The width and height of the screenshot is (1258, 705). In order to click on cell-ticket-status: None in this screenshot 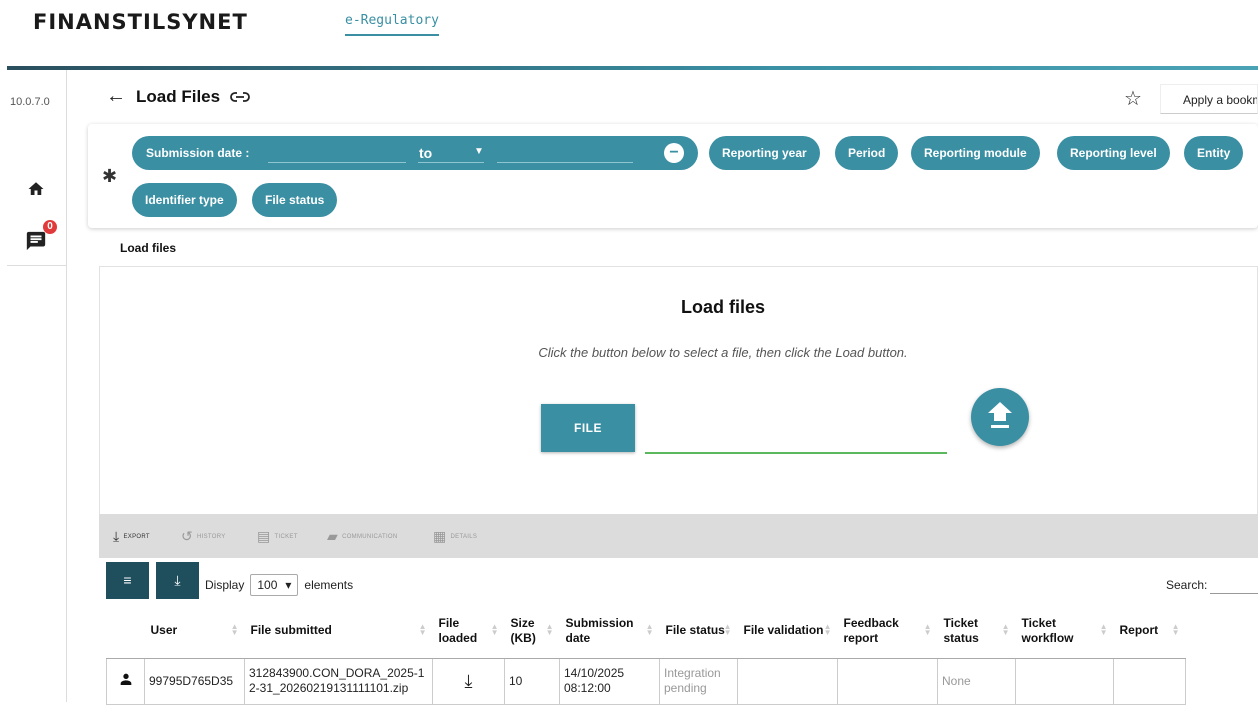, I will do `click(976, 681)`.